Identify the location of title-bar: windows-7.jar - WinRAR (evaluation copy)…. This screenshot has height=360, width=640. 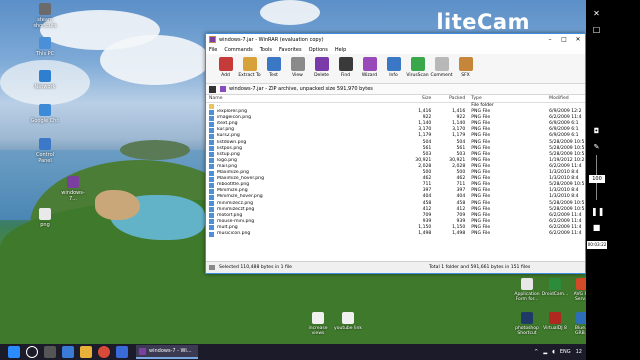
(395, 39).